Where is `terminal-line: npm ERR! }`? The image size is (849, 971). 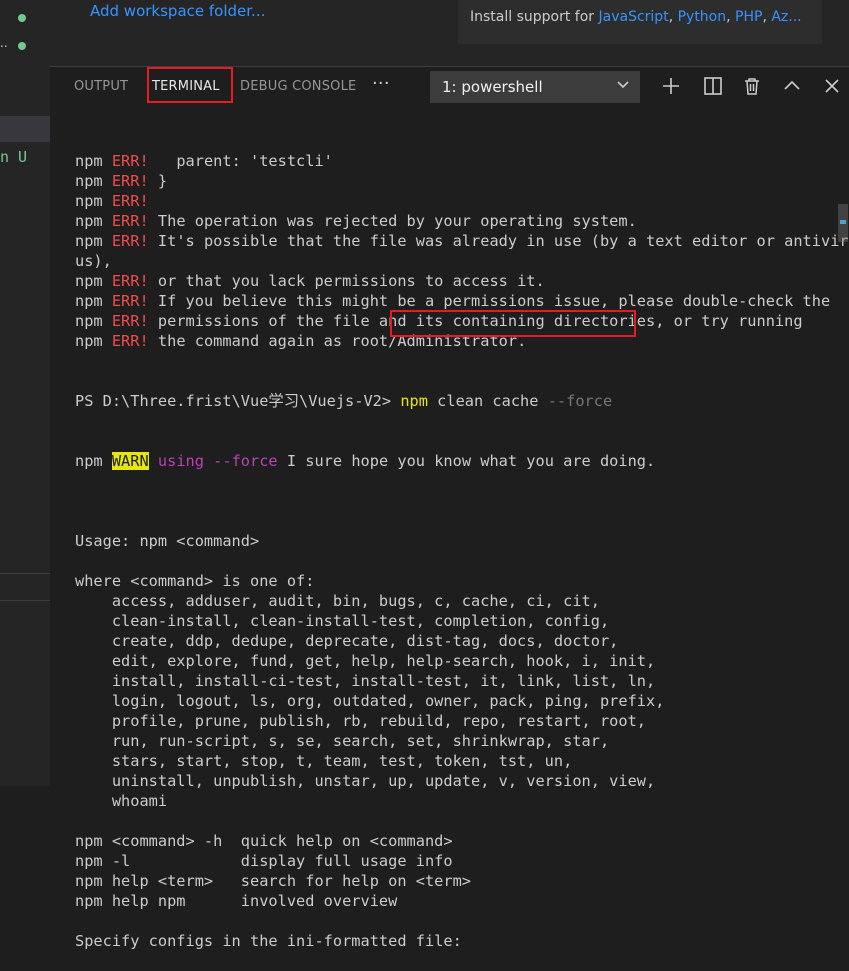
terminal-line: npm ERR! } is located at coordinates (462, 181).